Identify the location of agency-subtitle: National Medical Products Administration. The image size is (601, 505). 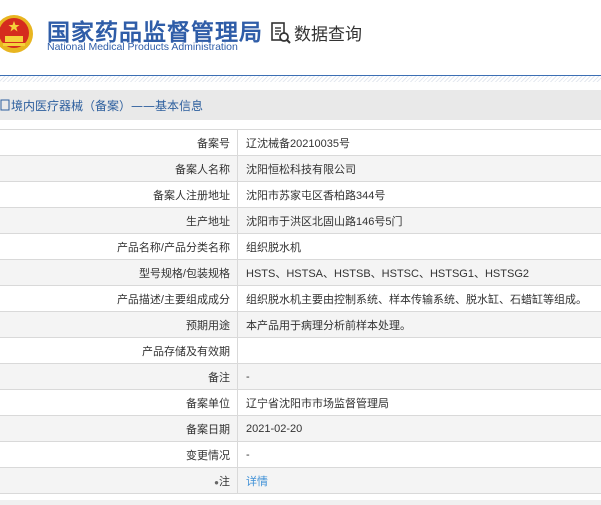
(142, 47).